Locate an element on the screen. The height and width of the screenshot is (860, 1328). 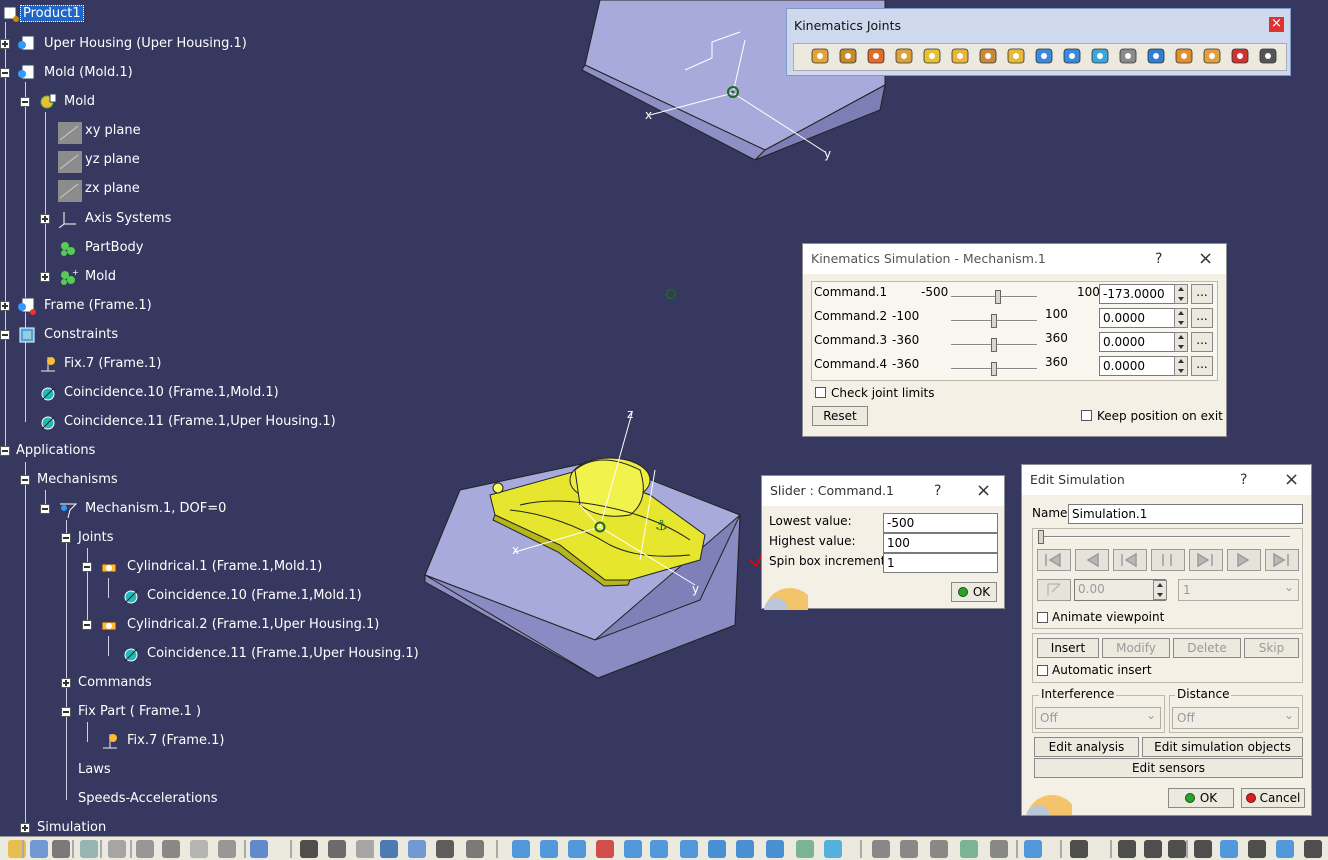
step-forward-button is located at coordinates (1206, 560).